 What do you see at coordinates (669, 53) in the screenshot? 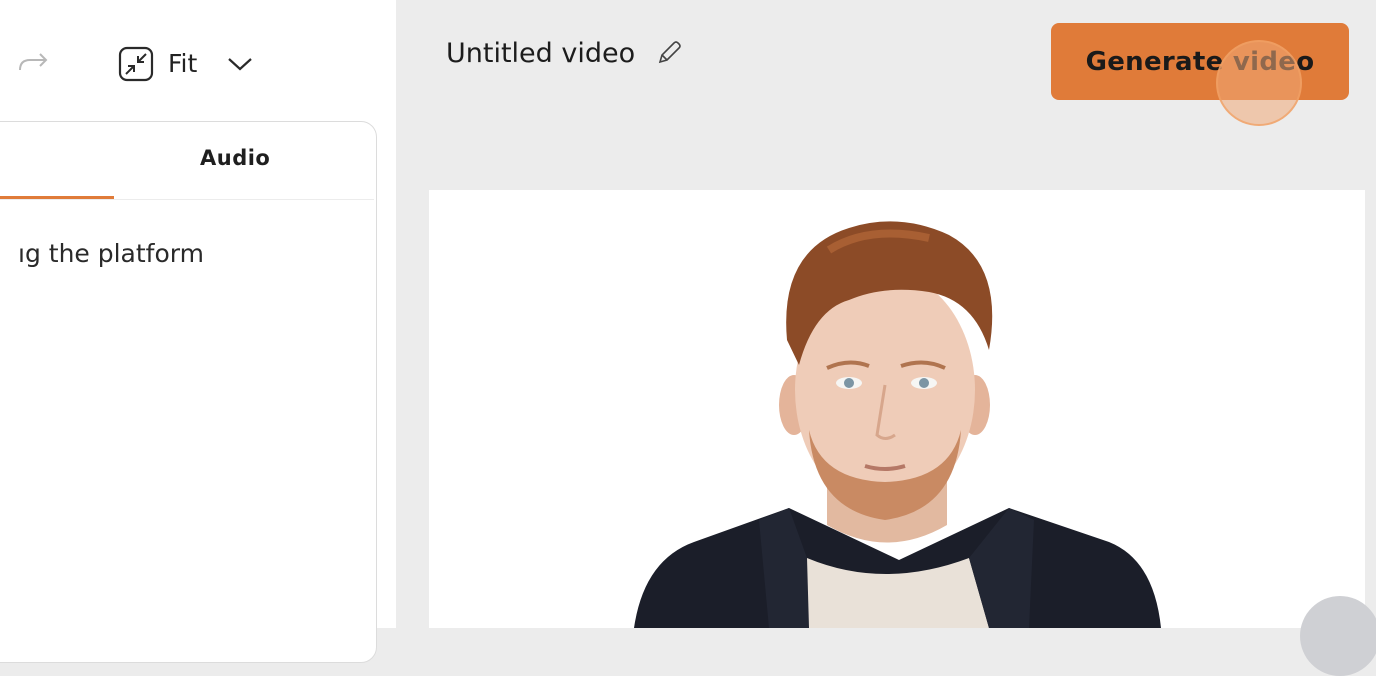
I see `pencil-icon` at bounding box center [669, 53].